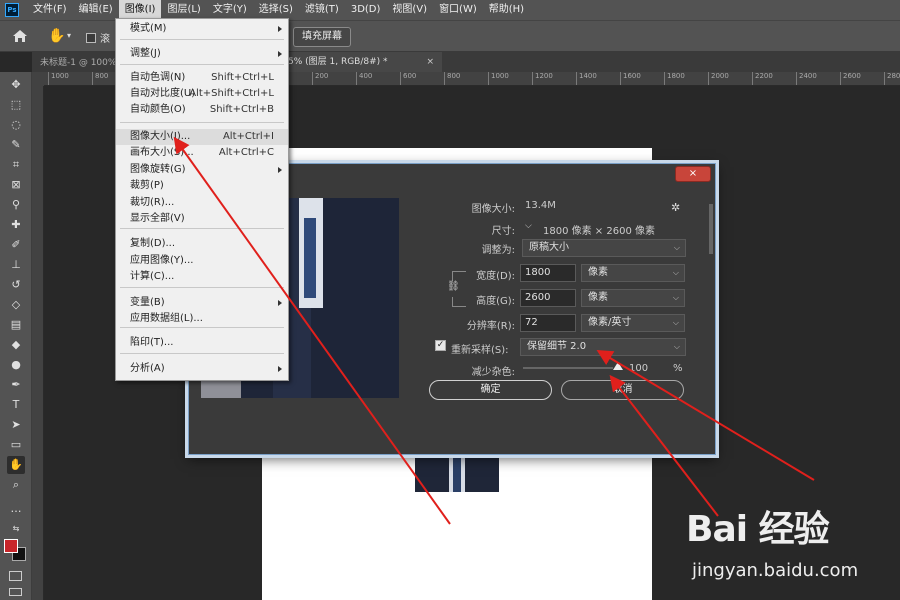 The image size is (900, 600). Describe the element at coordinates (11, 546) in the screenshot. I see `foreground-color-swatch` at that location.